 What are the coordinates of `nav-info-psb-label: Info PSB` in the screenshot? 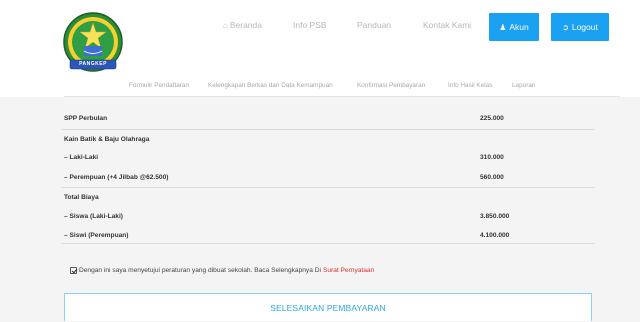 It's located at (310, 25).